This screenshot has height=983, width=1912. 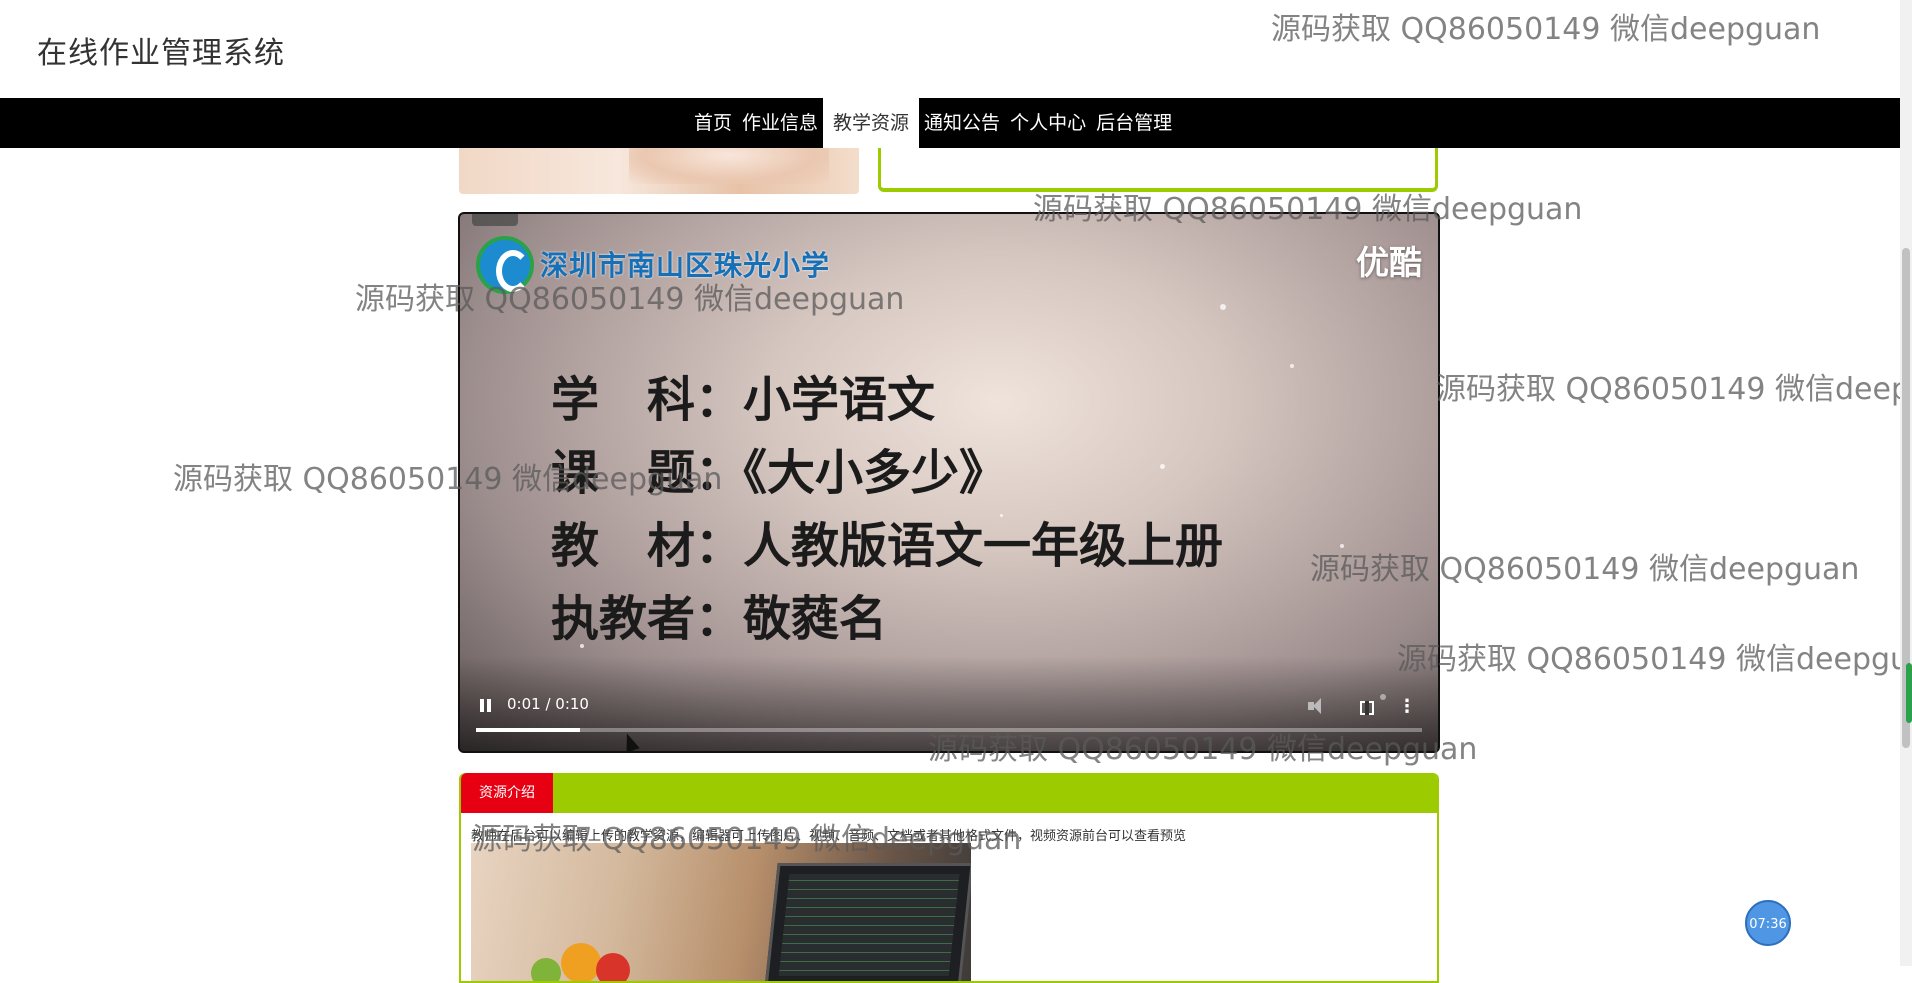 I want to click on video-corner-tag, so click(x=495, y=220).